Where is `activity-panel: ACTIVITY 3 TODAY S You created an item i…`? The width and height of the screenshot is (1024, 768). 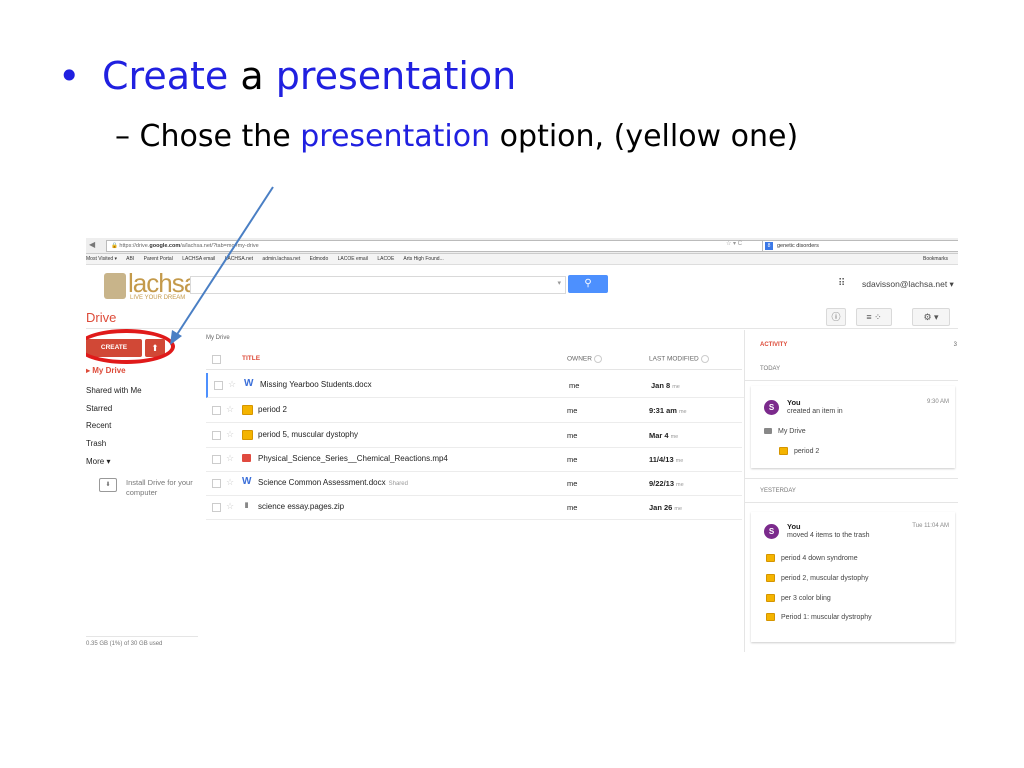
activity-panel: ACTIVITY 3 TODAY S You created an item i… is located at coordinates (851, 491).